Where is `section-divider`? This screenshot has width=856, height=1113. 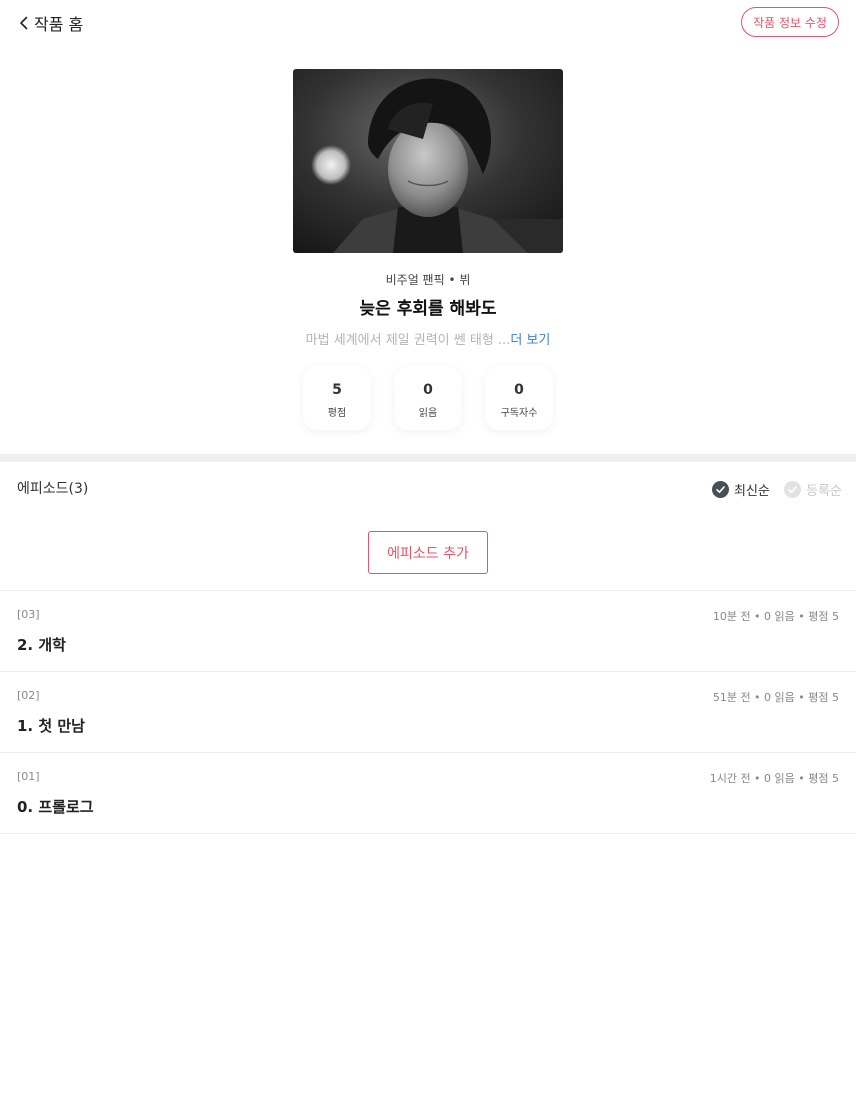
section-divider is located at coordinates (428, 458).